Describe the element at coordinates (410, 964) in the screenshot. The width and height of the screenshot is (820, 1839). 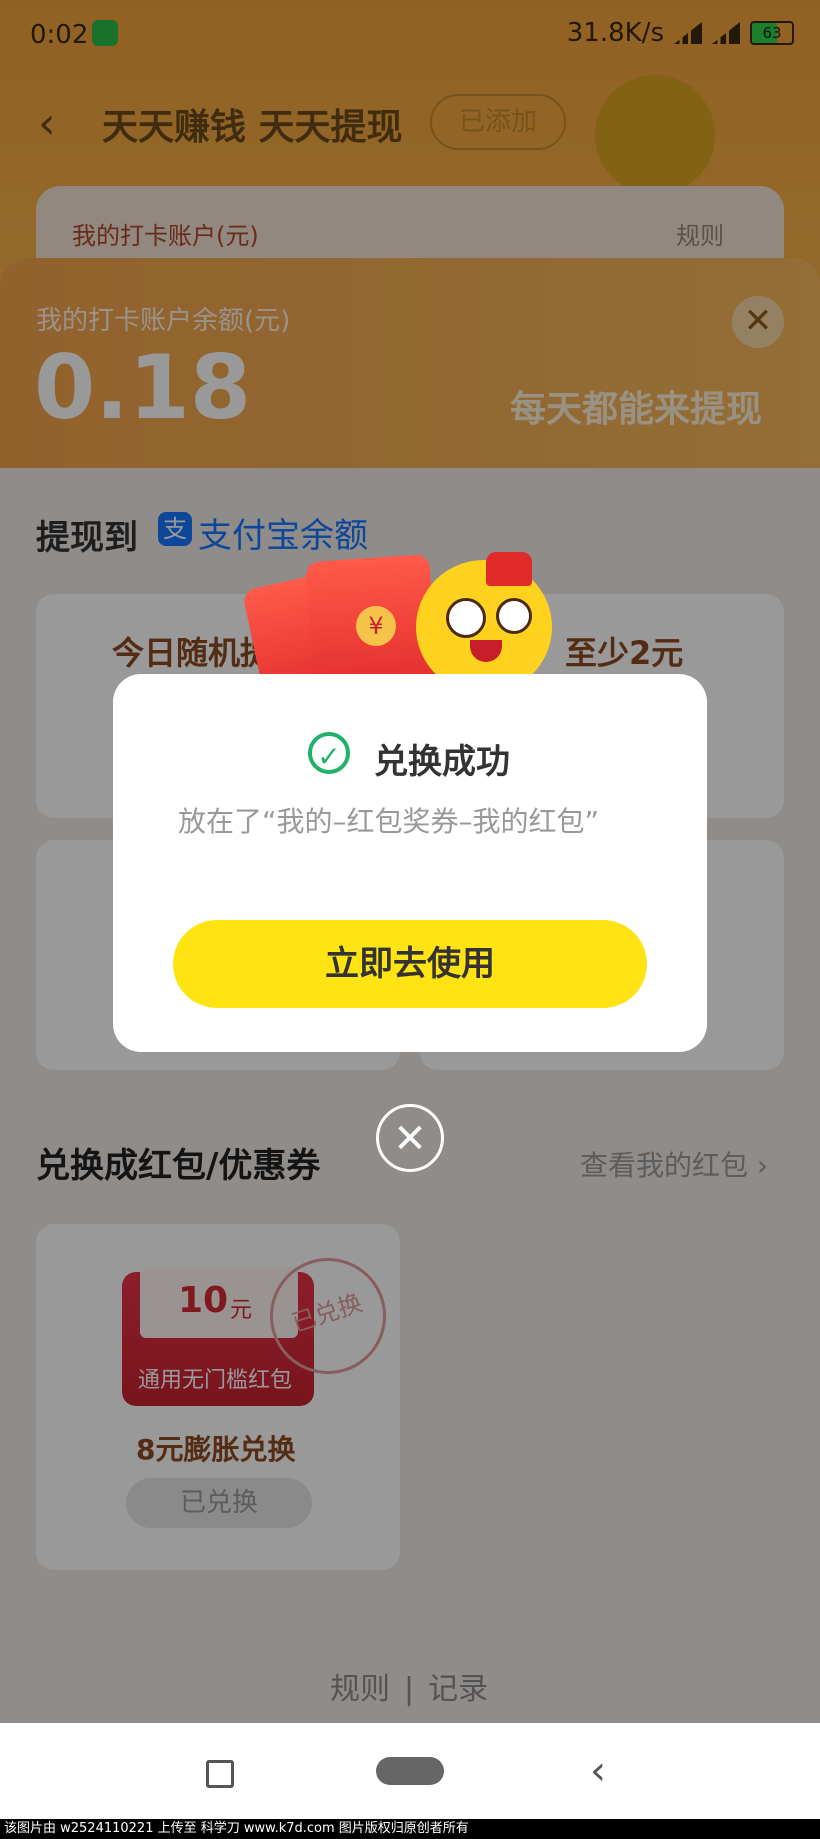
I see `use-now-button: 立即去使用` at that location.